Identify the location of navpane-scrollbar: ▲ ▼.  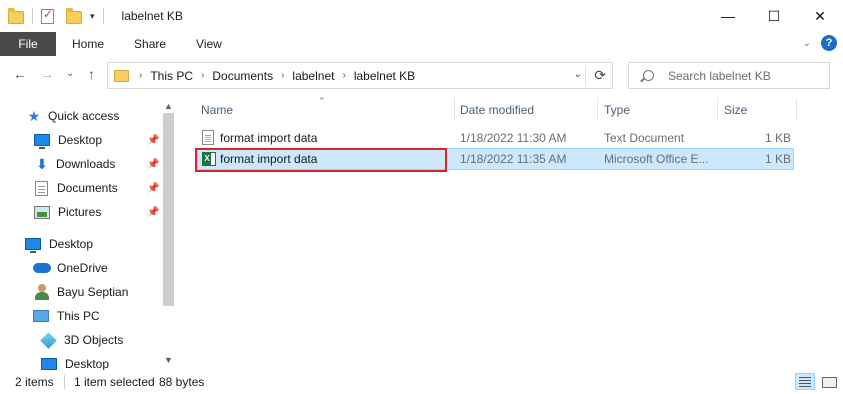
(168, 232).